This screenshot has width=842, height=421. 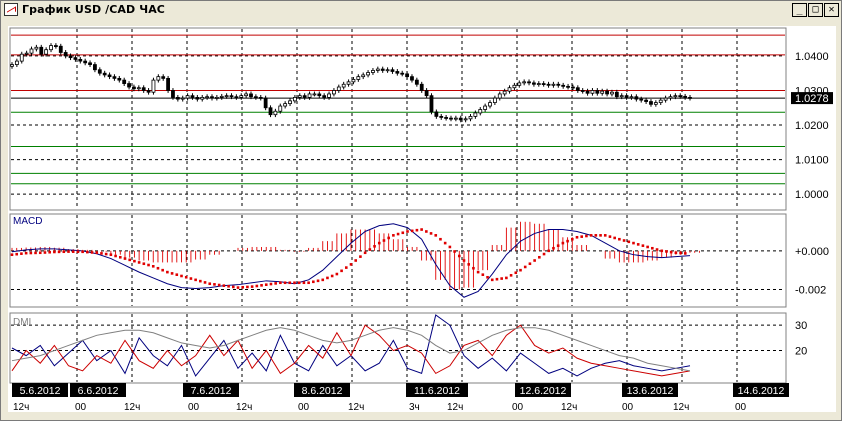 What do you see at coordinates (40, 391) in the screenshot?
I see `date-tag-label: 5.6.2012` at bounding box center [40, 391].